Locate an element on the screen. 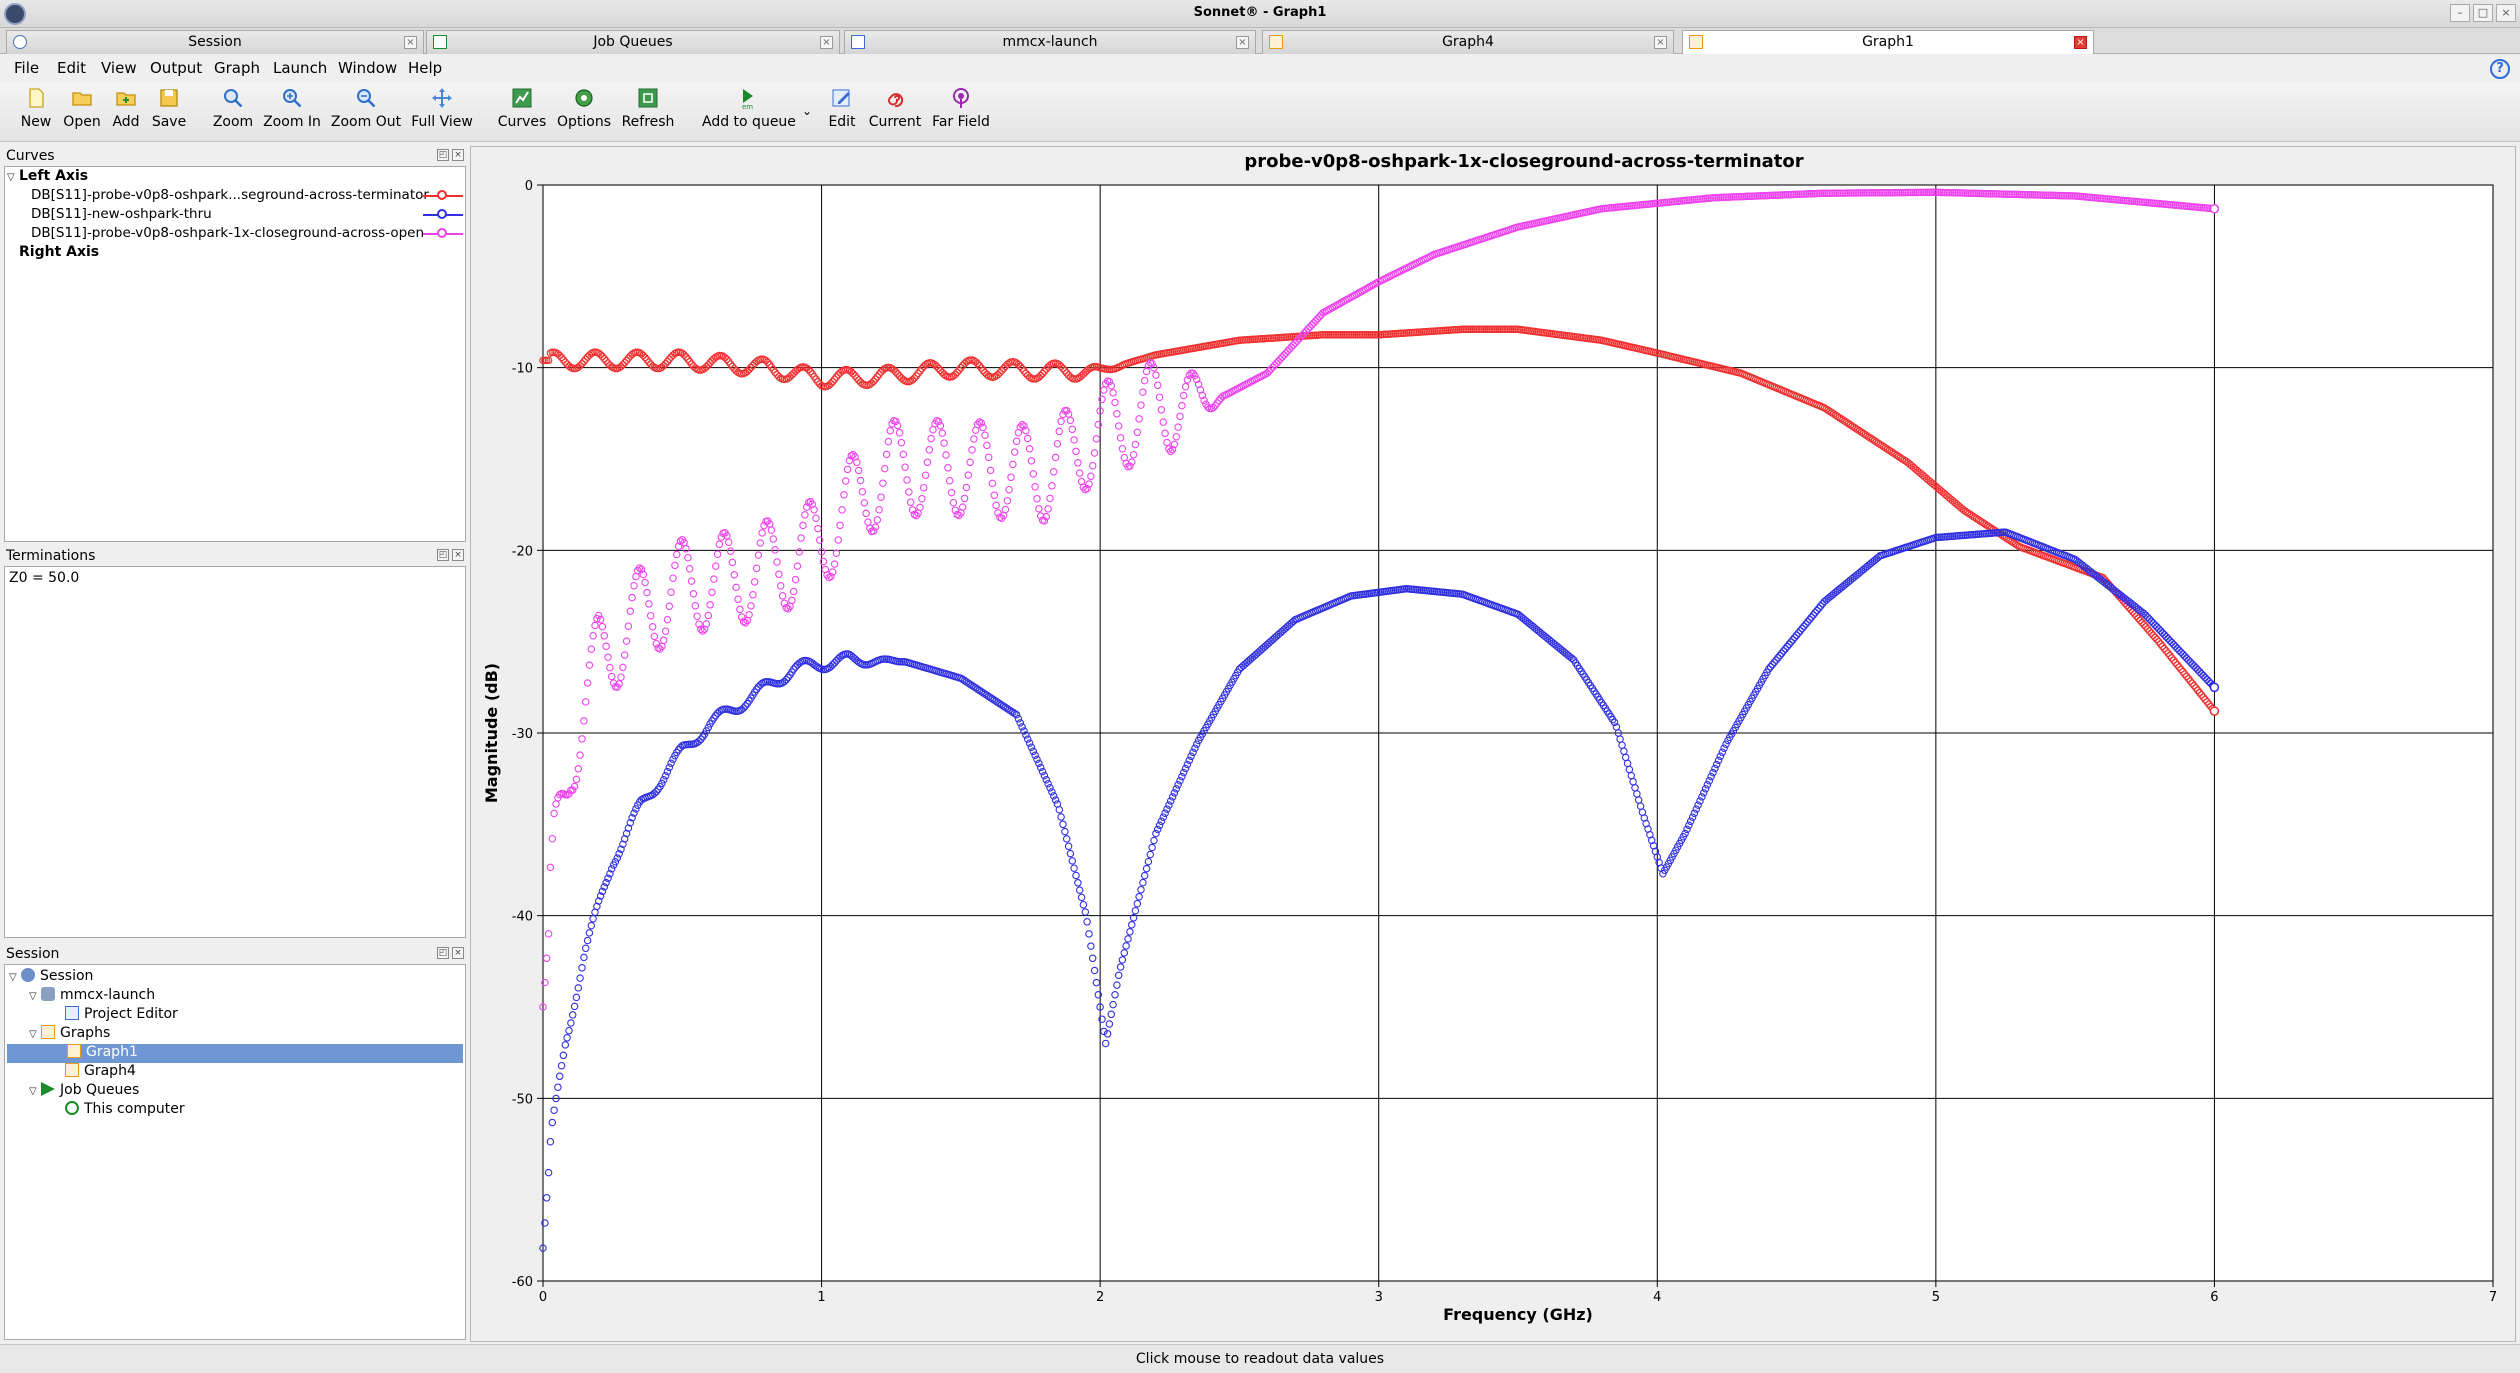 Image resolution: width=2520 pixels, height=1373 pixels. tree-graphs: ▽ Graphs is located at coordinates (69, 1034).